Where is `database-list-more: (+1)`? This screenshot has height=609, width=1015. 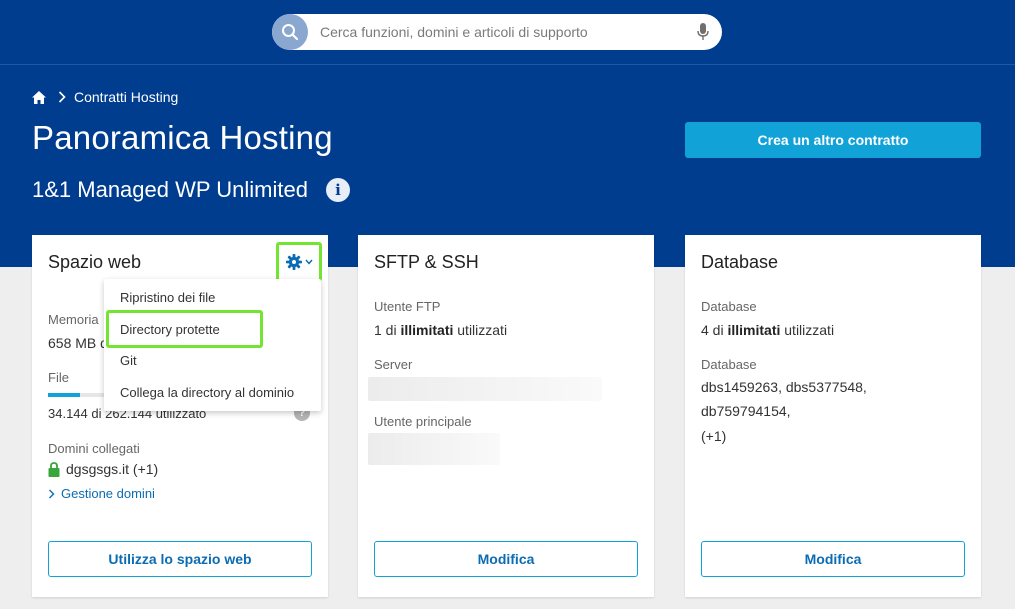
database-list-more: (+1) is located at coordinates (714, 436).